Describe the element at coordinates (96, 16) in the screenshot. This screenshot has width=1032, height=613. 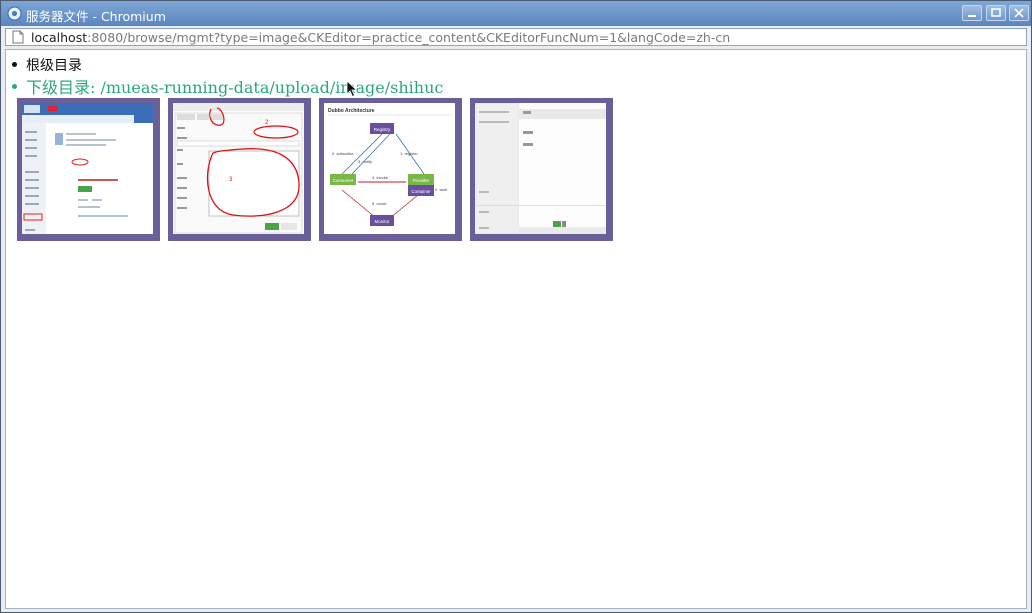
I see `window-title: 服务器文件 - Chromium` at that location.